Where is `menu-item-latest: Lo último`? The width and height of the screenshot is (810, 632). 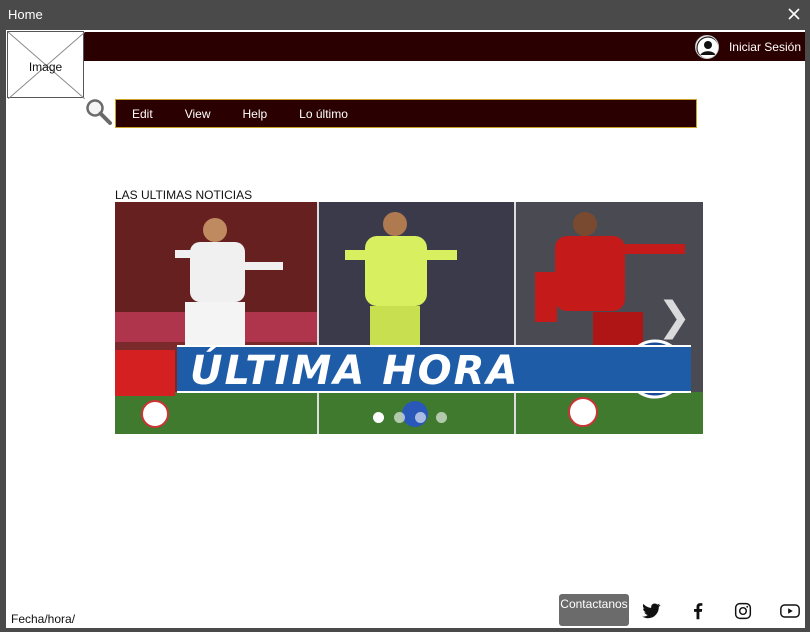
menu-item-latest: Lo último is located at coordinates (323, 114).